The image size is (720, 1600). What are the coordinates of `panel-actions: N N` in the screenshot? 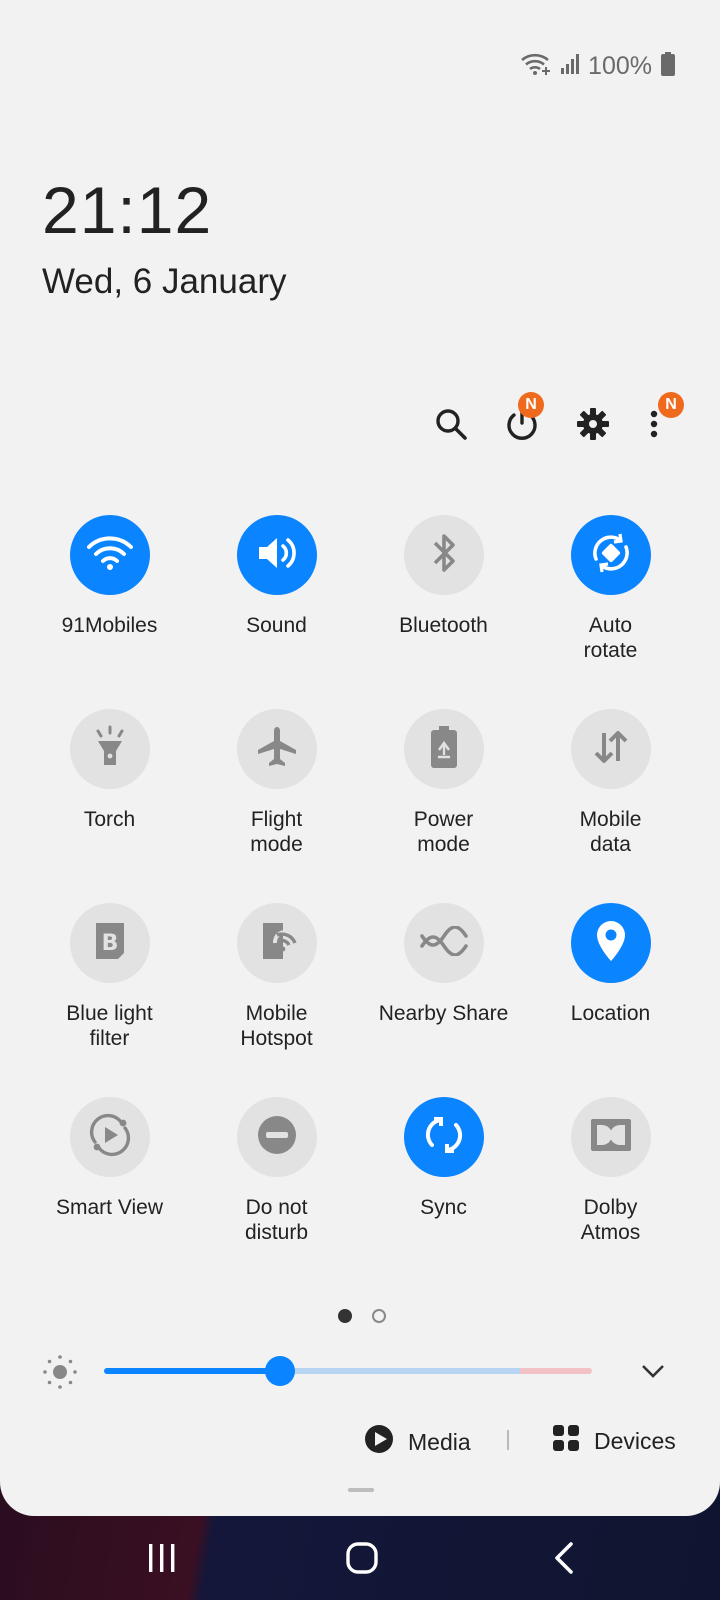 It's located at (360, 426).